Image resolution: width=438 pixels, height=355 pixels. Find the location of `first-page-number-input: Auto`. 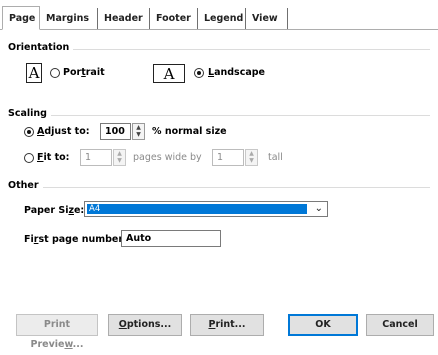

first-page-number-input: Auto is located at coordinates (171, 238).